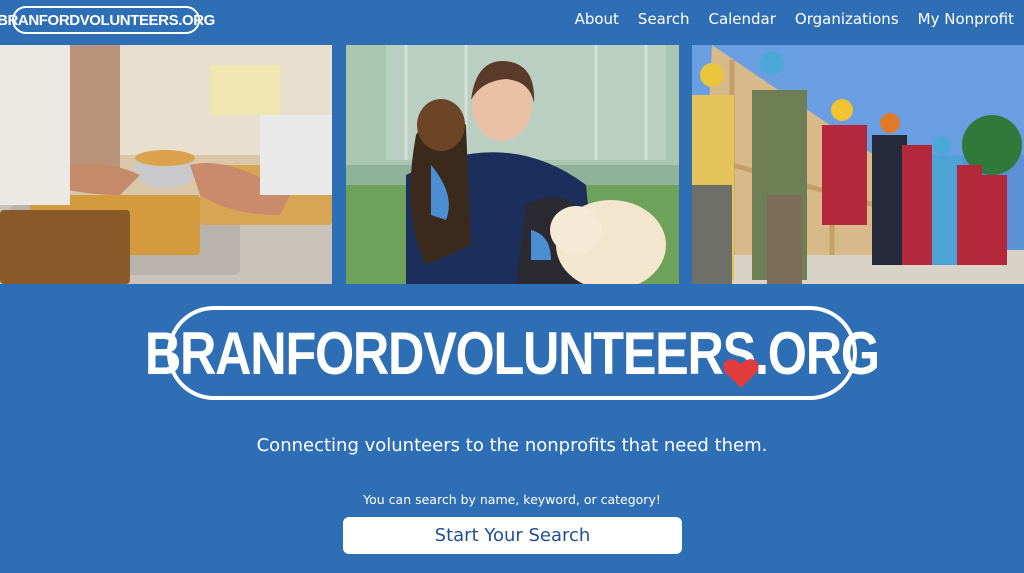  I want to click on nav-link-my-nonprofit: My Nonprofit, so click(966, 19).